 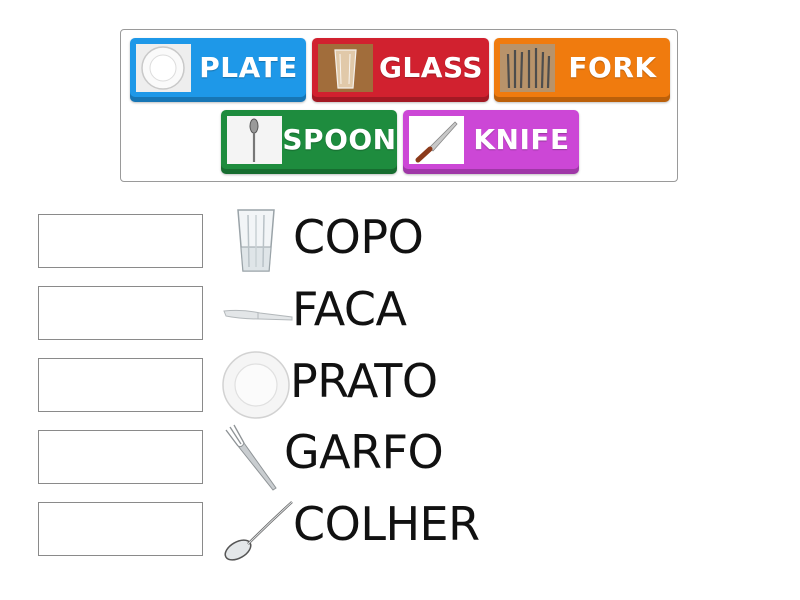 What do you see at coordinates (364, 381) in the screenshot?
I see `word-prato: PRATO` at bounding box center [364, 381].